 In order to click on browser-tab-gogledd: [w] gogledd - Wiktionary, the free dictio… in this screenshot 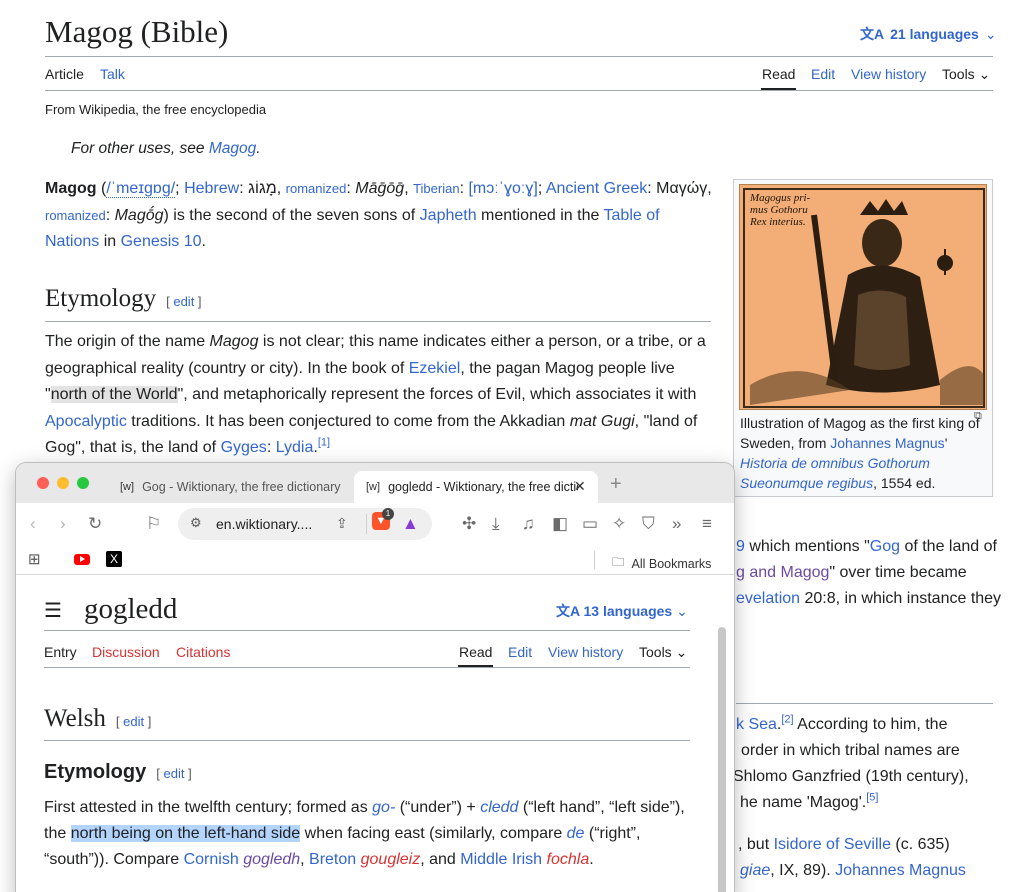, I will do `click(476, 487)`.